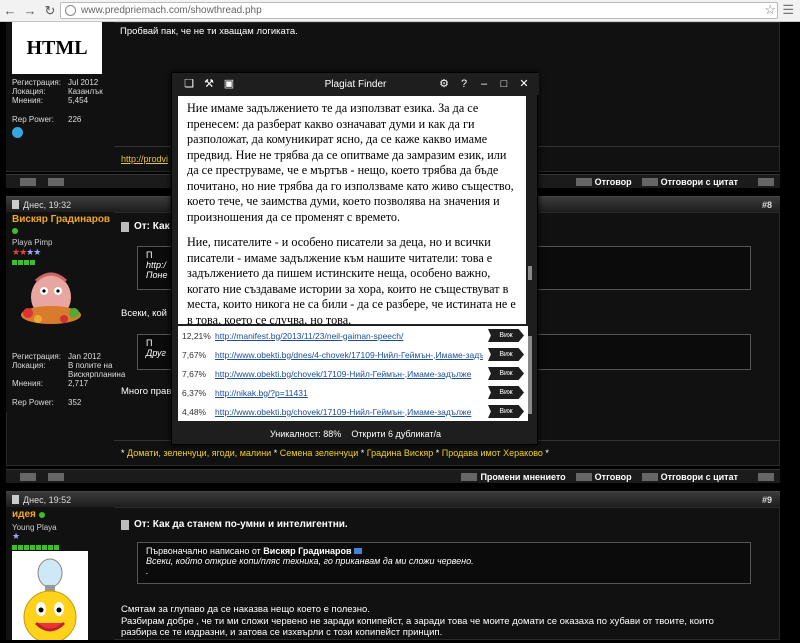 This screenshot has height=643, width=800. What do you see at coordinates (400, 453) in the screenshot?
I see `signature-link: Градина Вискяр` at bounding box center [400, 453].